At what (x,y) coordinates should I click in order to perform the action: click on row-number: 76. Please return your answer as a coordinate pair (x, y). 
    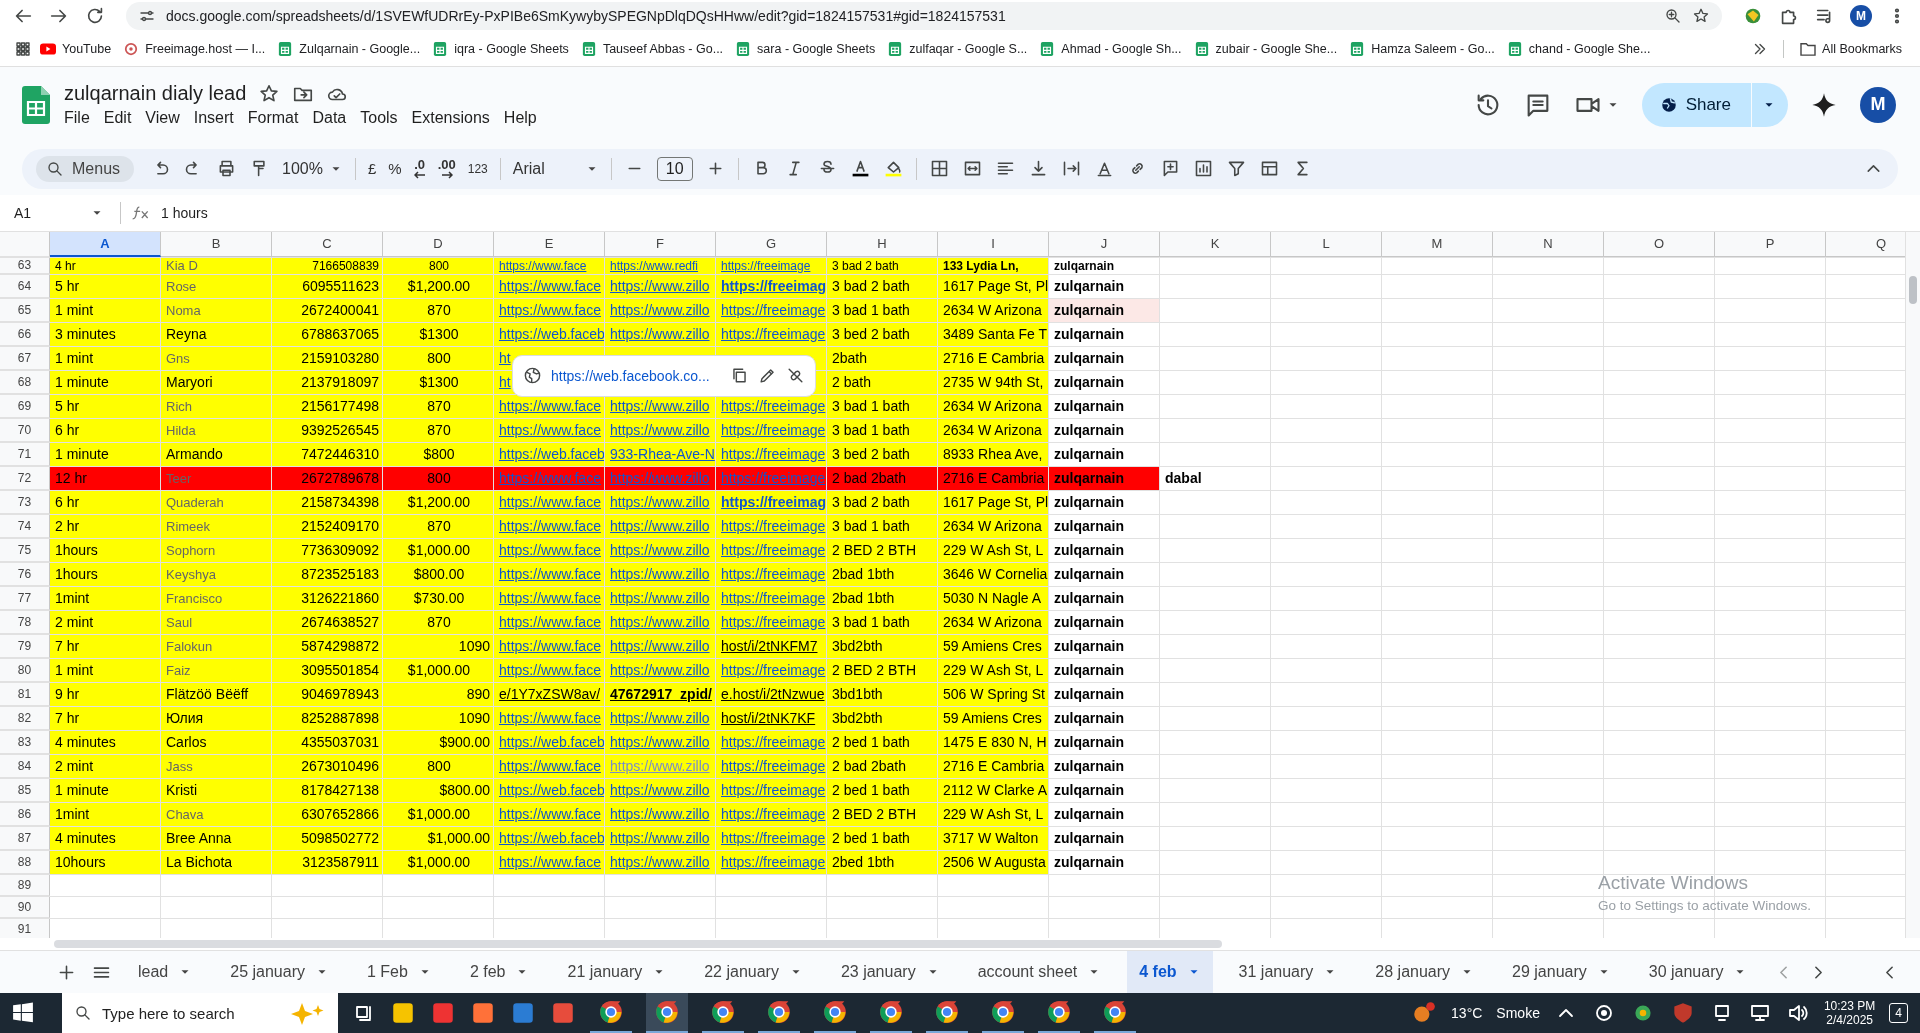
    Looking at the image, I should click on (25, 574).